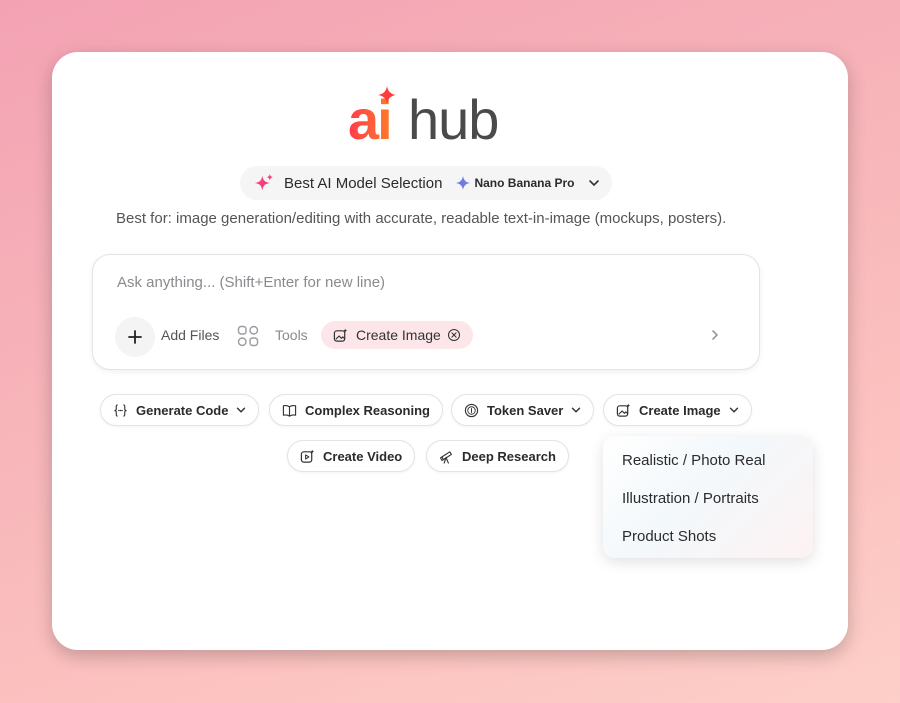 This screenshot has width=900, height=703. Describe the element at coordinates (291, 335) in the screenshot. I see `tools-label: Tools` at that location.